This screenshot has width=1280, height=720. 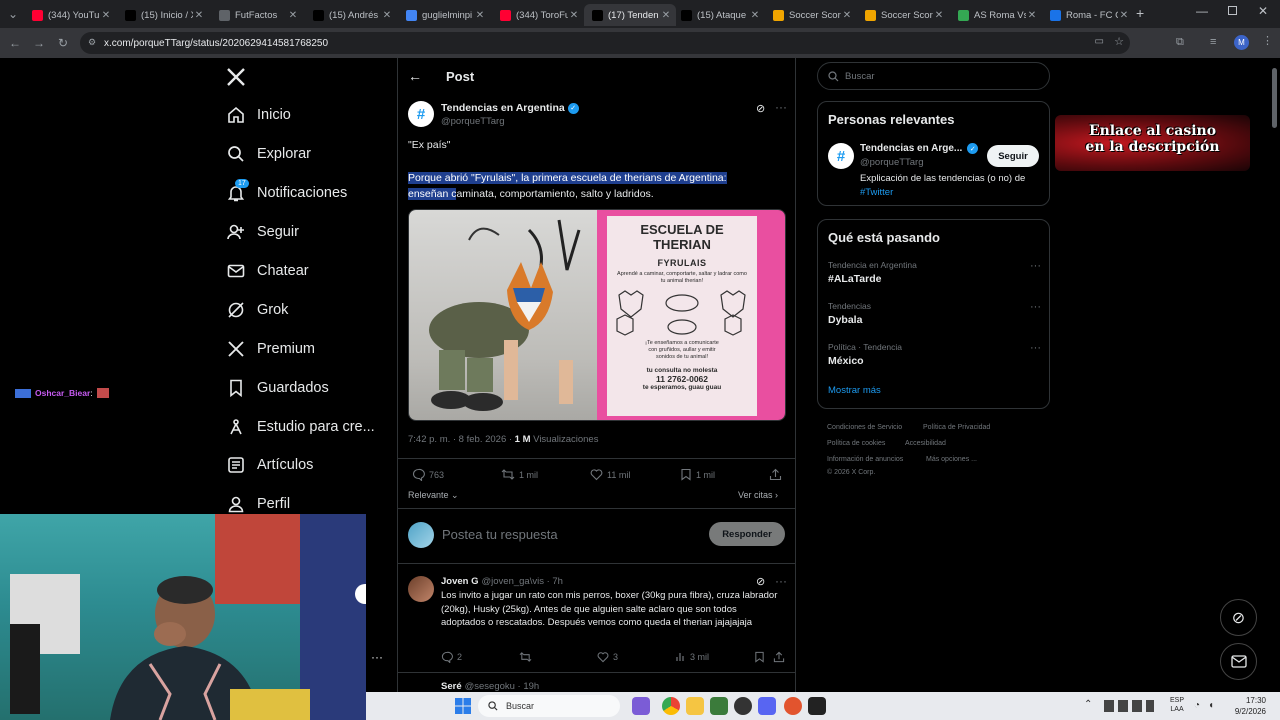 What do you see at coordinates (451, 686) in the screenshot?
I see `reply2-author-name: Seré` at bounding box center [451, 686].